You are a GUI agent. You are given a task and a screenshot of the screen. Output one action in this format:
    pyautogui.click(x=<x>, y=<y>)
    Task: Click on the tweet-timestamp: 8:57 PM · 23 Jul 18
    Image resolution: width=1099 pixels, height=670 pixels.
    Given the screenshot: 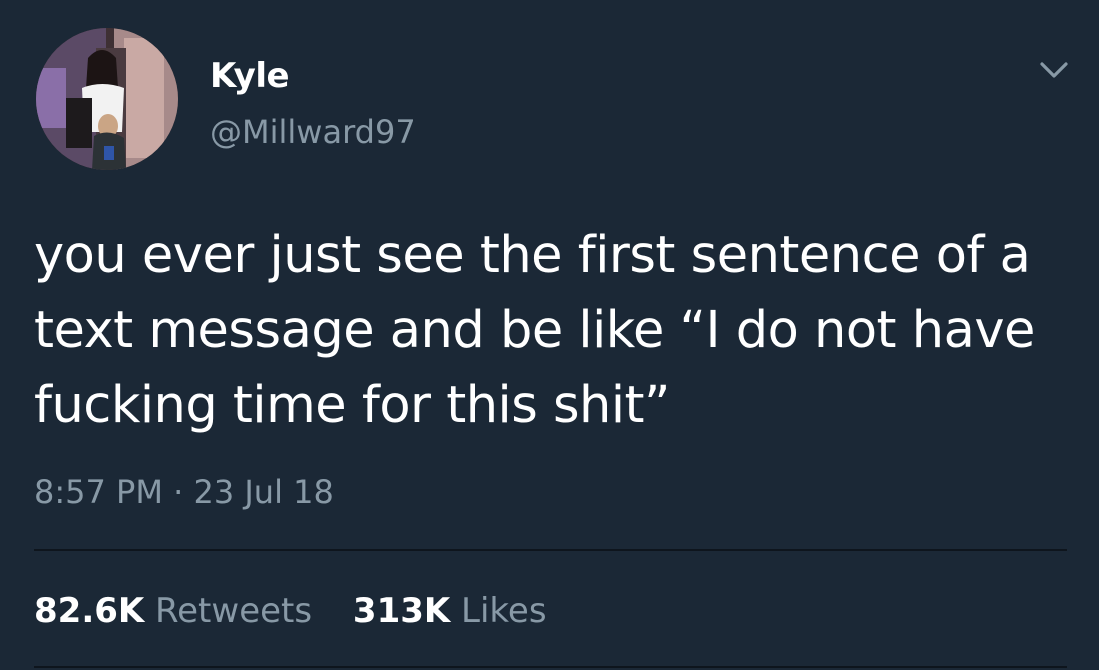 What is the action you would take?
    pyautogui.click(x=184, y=492)
    